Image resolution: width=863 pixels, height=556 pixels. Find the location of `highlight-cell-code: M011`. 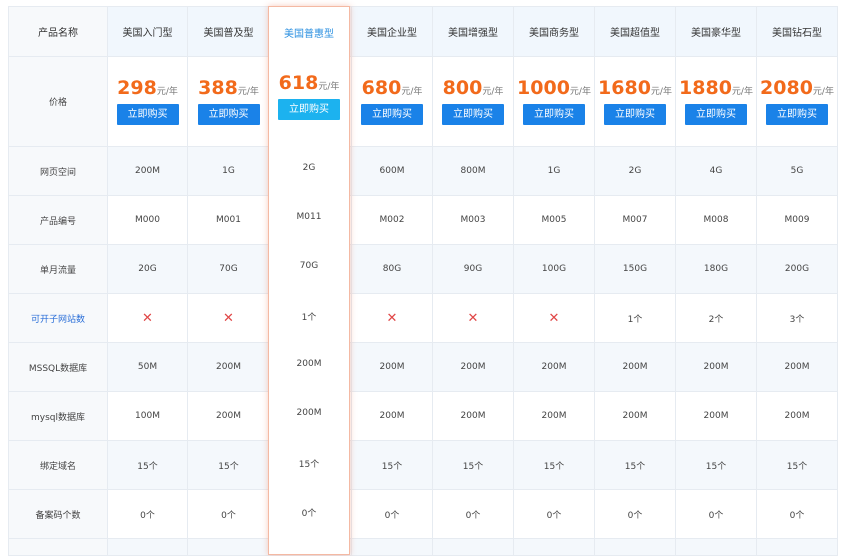

highlight-cell-code: M011 is located at coordinates (309, 217).